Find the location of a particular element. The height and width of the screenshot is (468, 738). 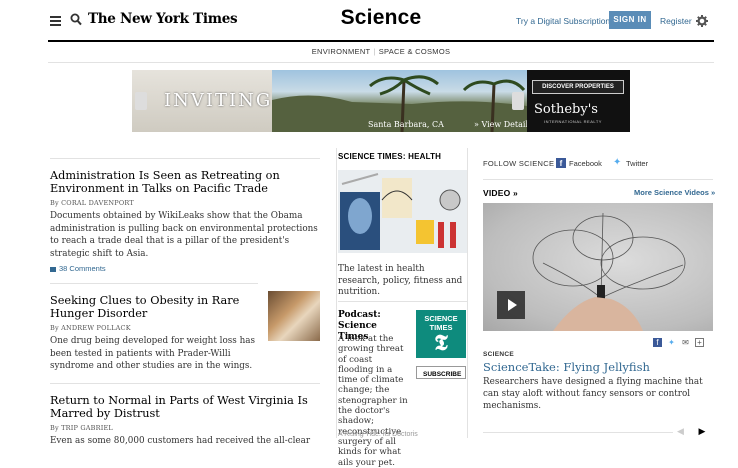

ad-next-arrow is located at coordinates (518, 101).